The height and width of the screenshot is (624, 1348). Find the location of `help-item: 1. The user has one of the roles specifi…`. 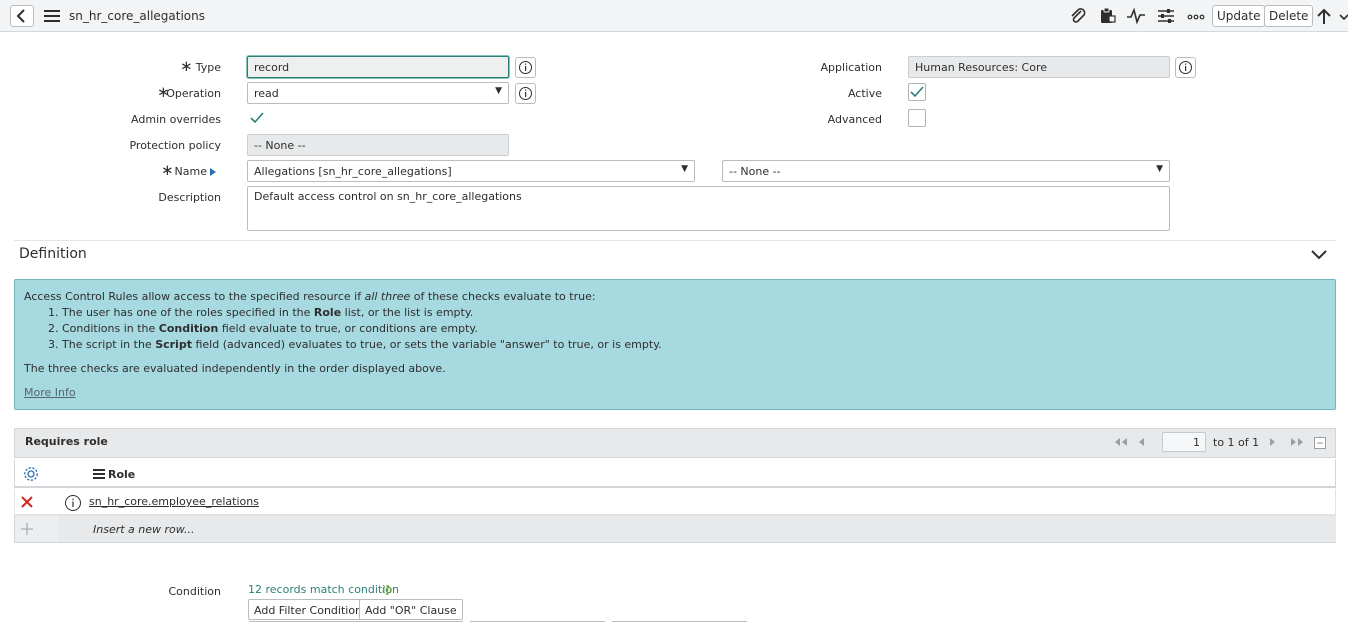

help-item: 1. The user has one of the roles specifi… is located at coordinates (260, 312).